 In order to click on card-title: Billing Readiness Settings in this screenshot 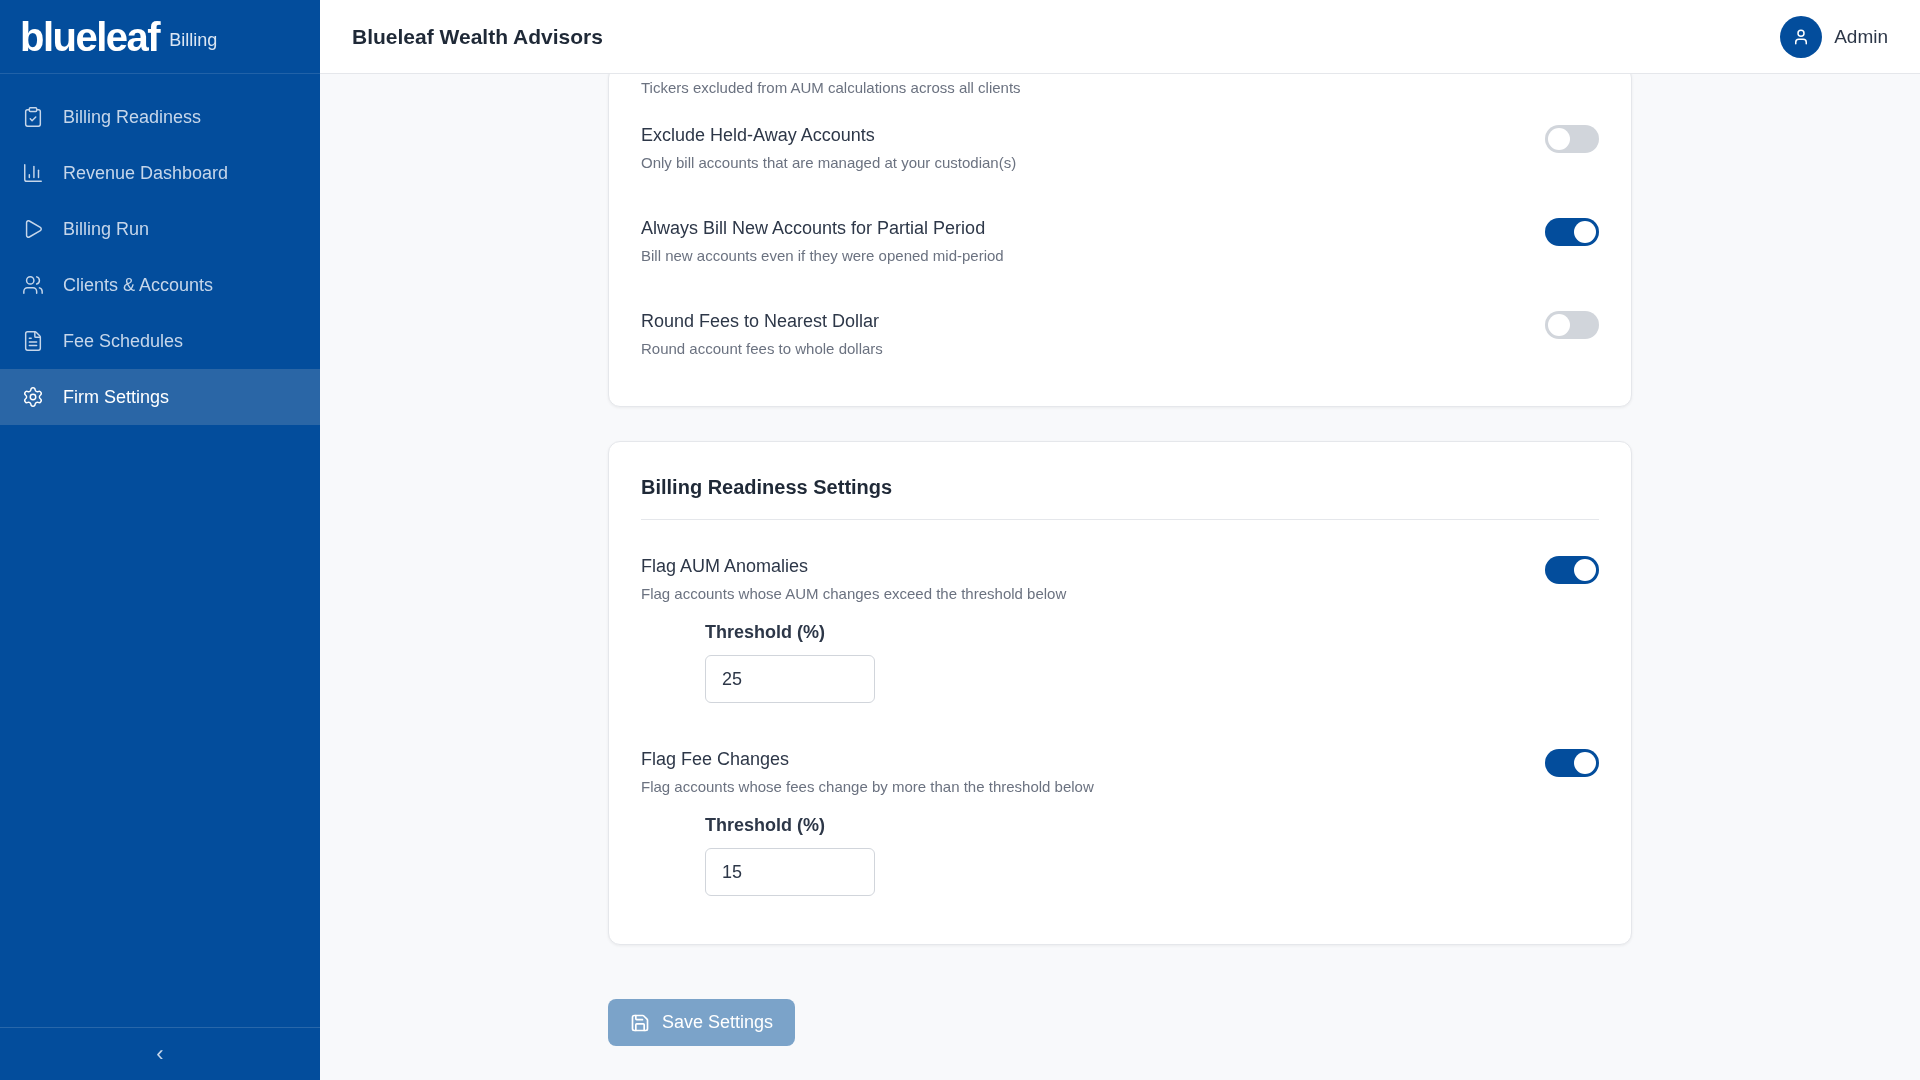, I will do `click(1120, 481)`.